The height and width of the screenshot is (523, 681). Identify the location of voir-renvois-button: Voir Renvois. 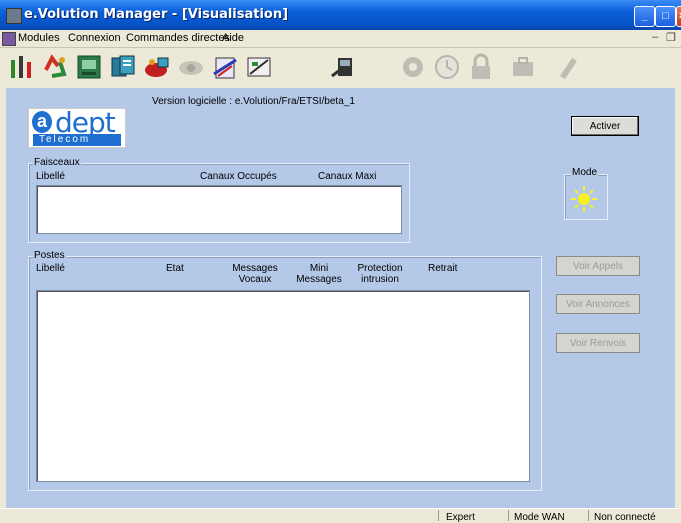
(598, 343).